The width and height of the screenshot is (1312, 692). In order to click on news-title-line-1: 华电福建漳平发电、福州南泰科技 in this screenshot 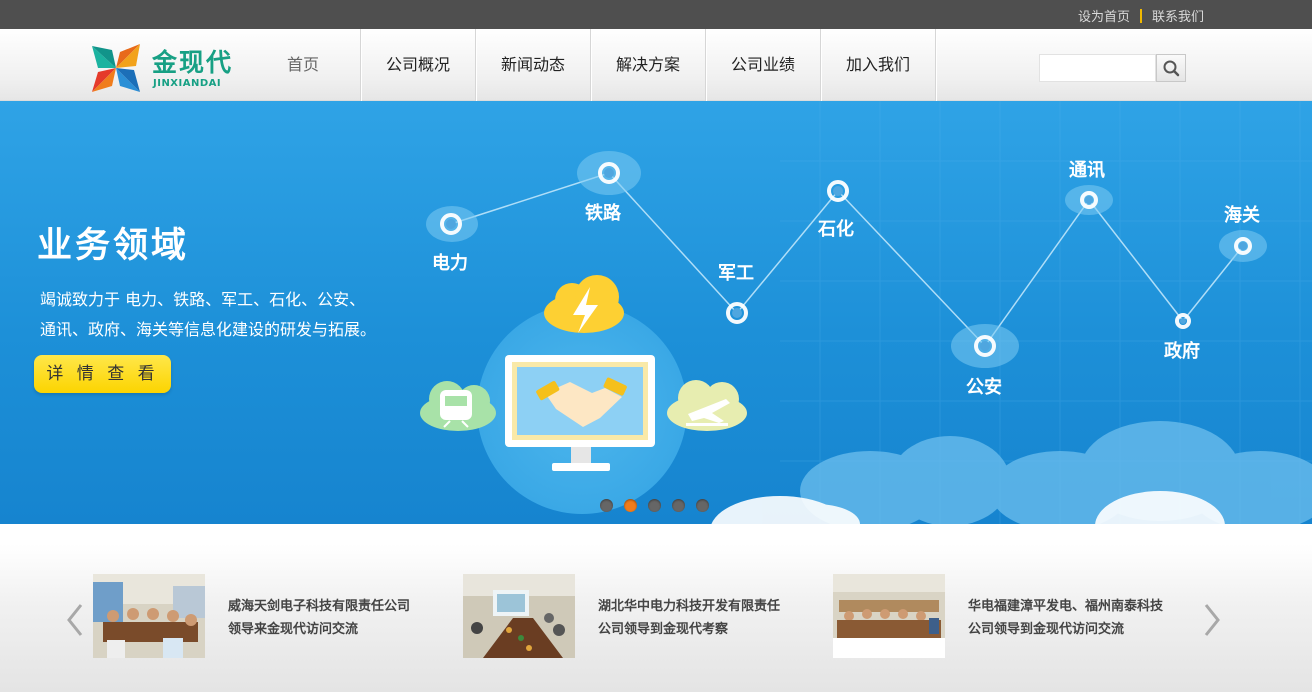, I will do `click(1066, 606)`.